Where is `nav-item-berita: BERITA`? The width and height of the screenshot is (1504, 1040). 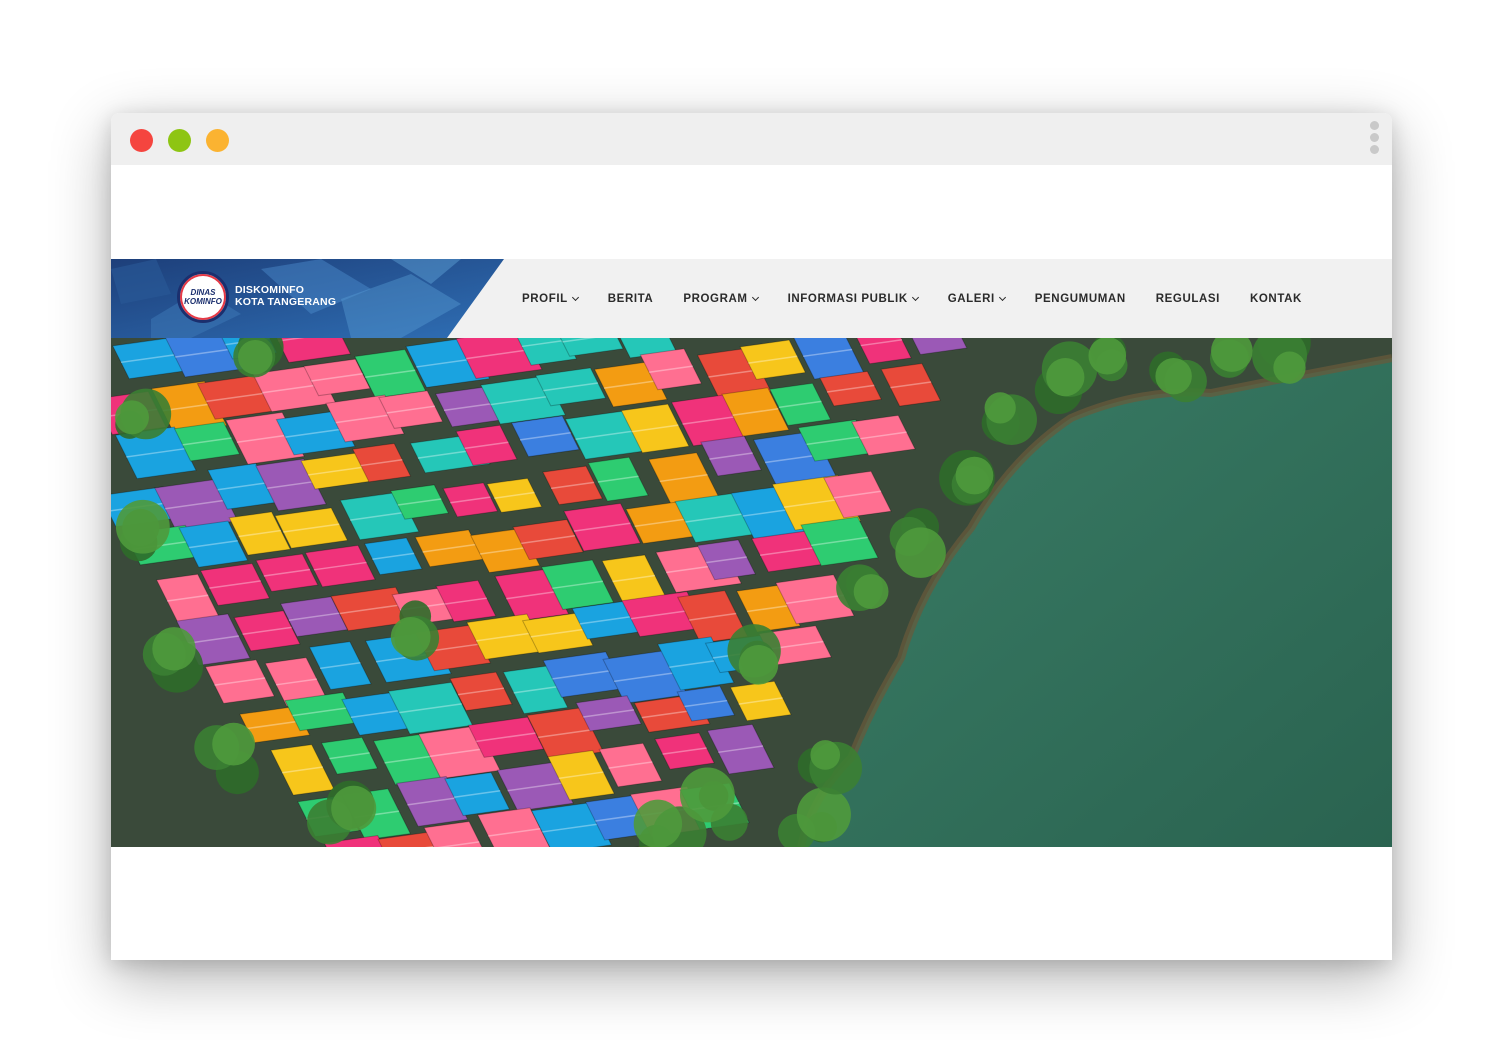 nav-item-berita: BERITA is located at coordinates (631, 299).